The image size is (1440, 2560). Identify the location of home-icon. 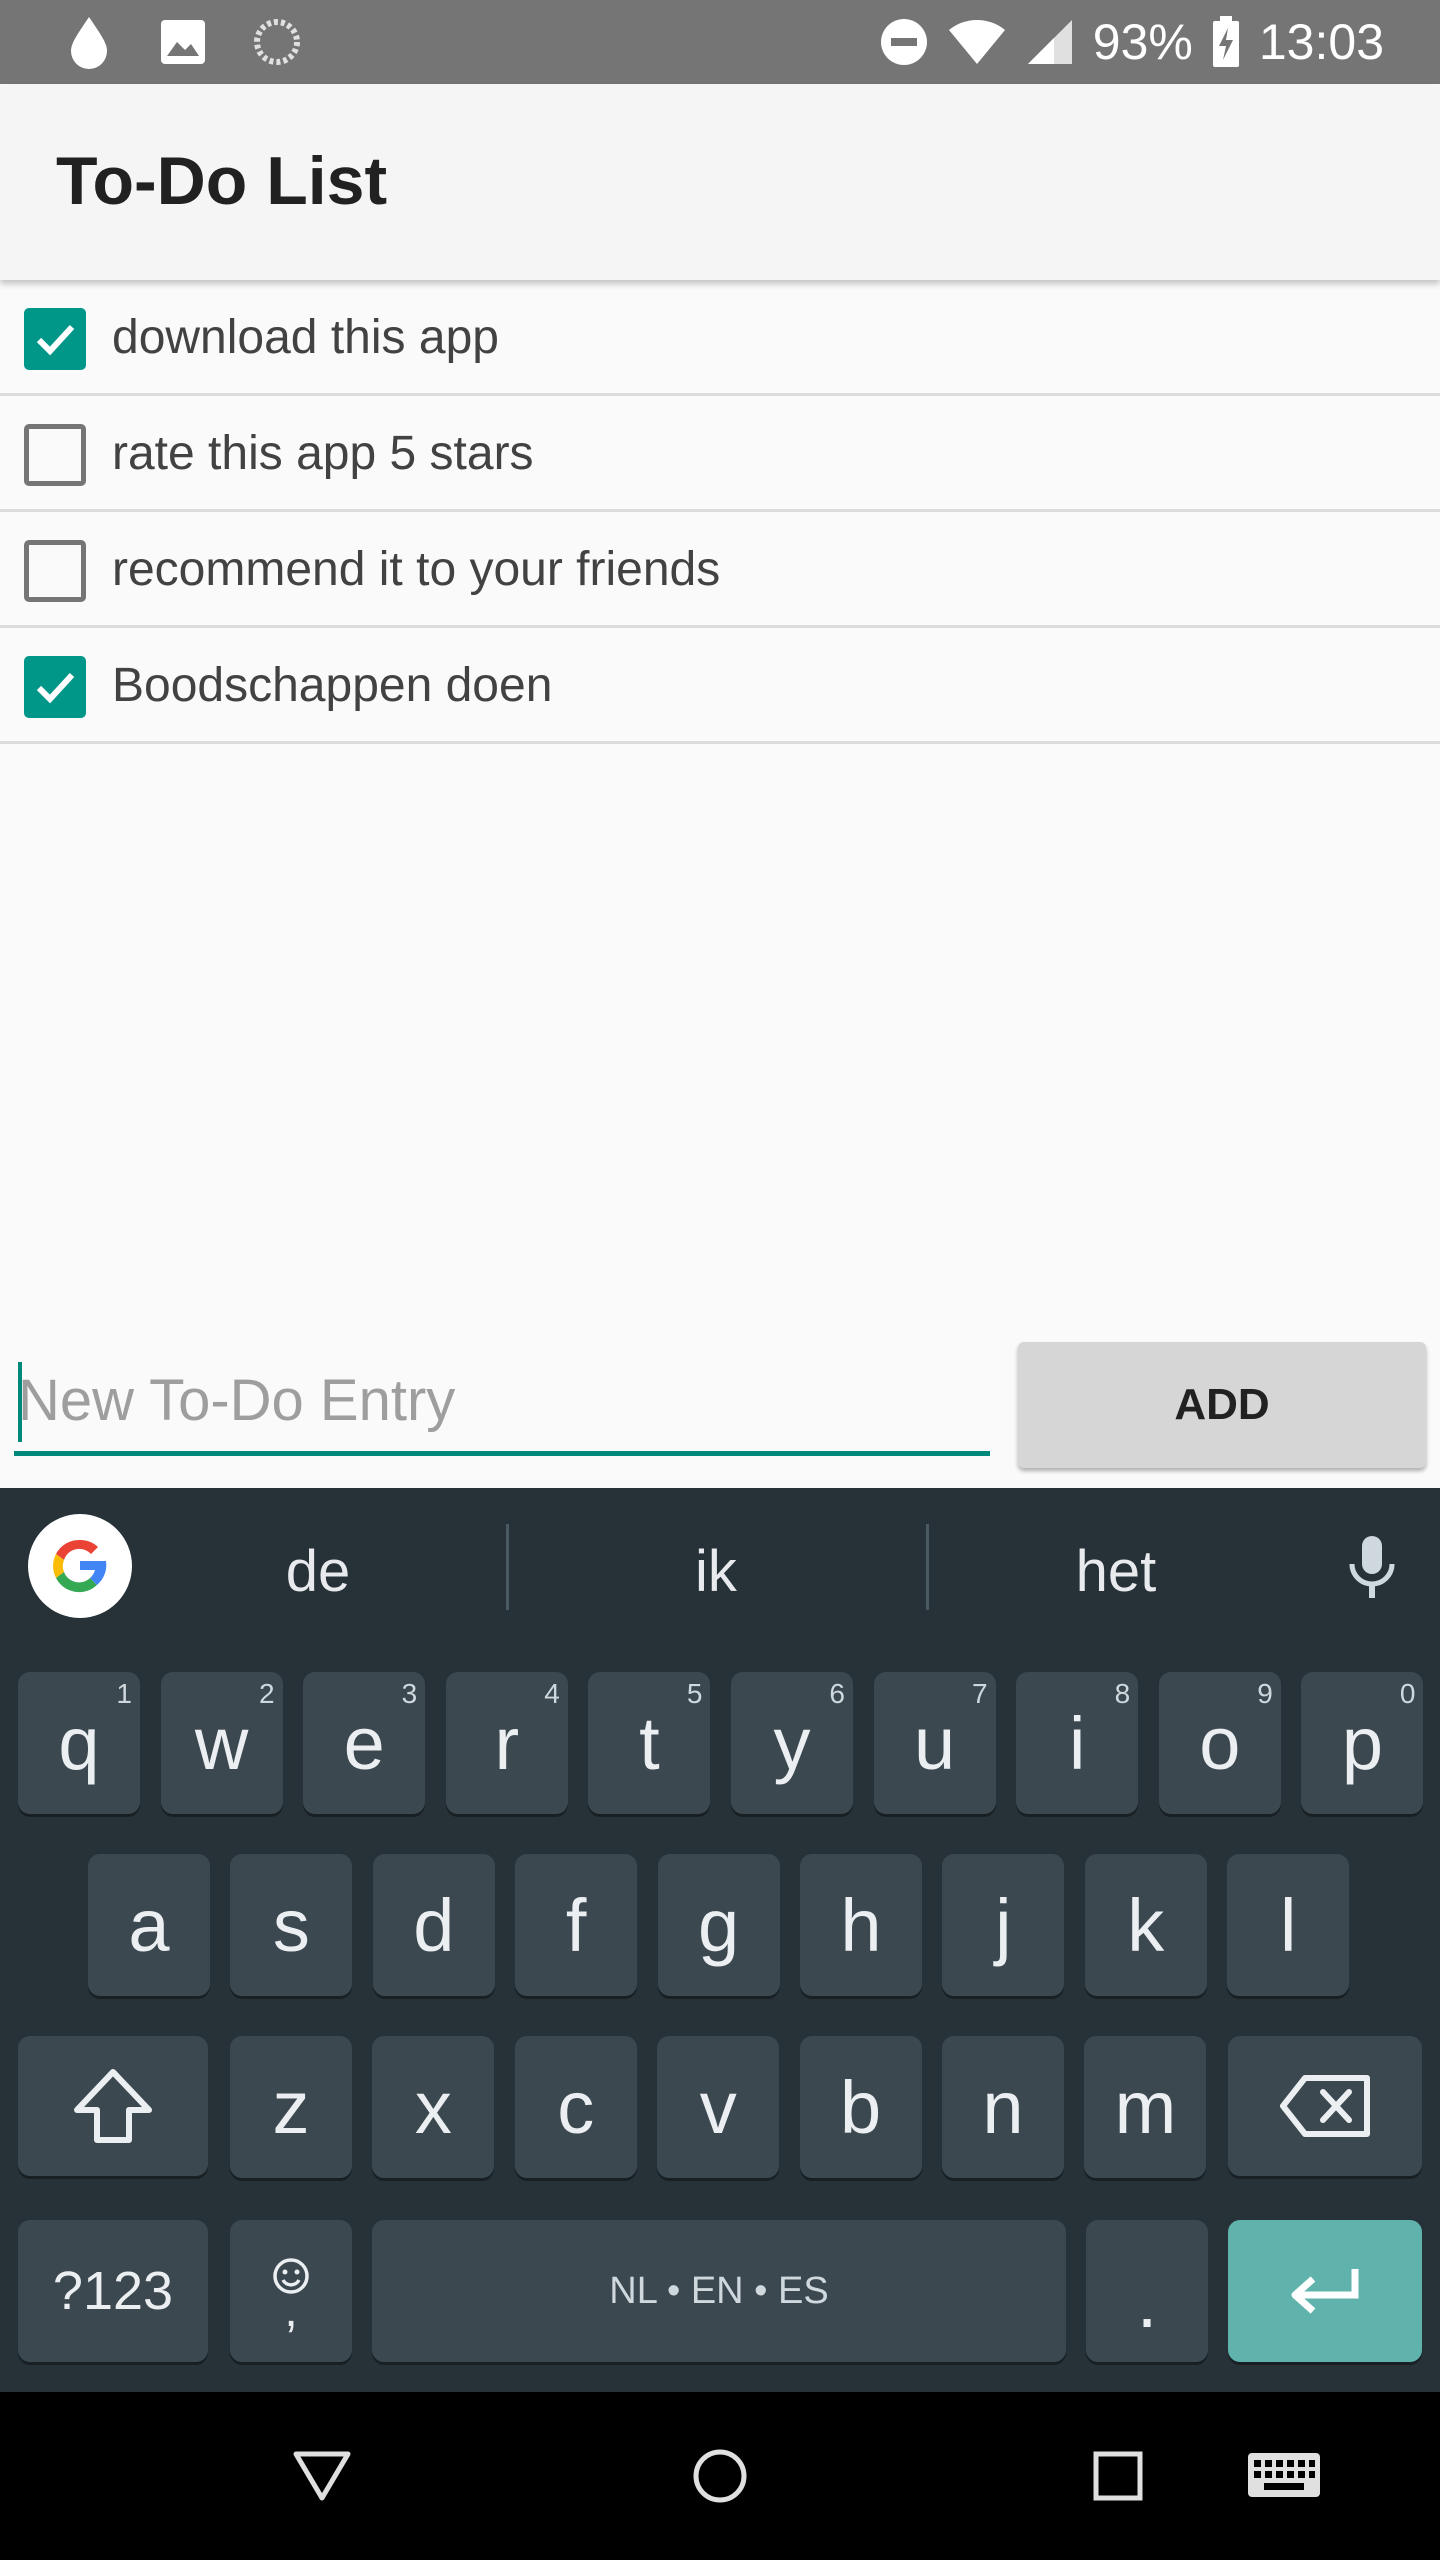
(720, 2476).